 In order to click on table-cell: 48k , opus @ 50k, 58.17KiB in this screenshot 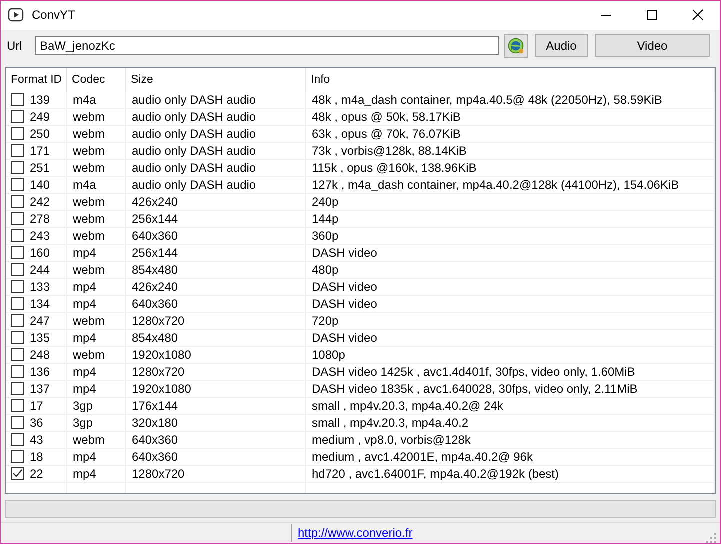, I will do `click(386, 117)`.